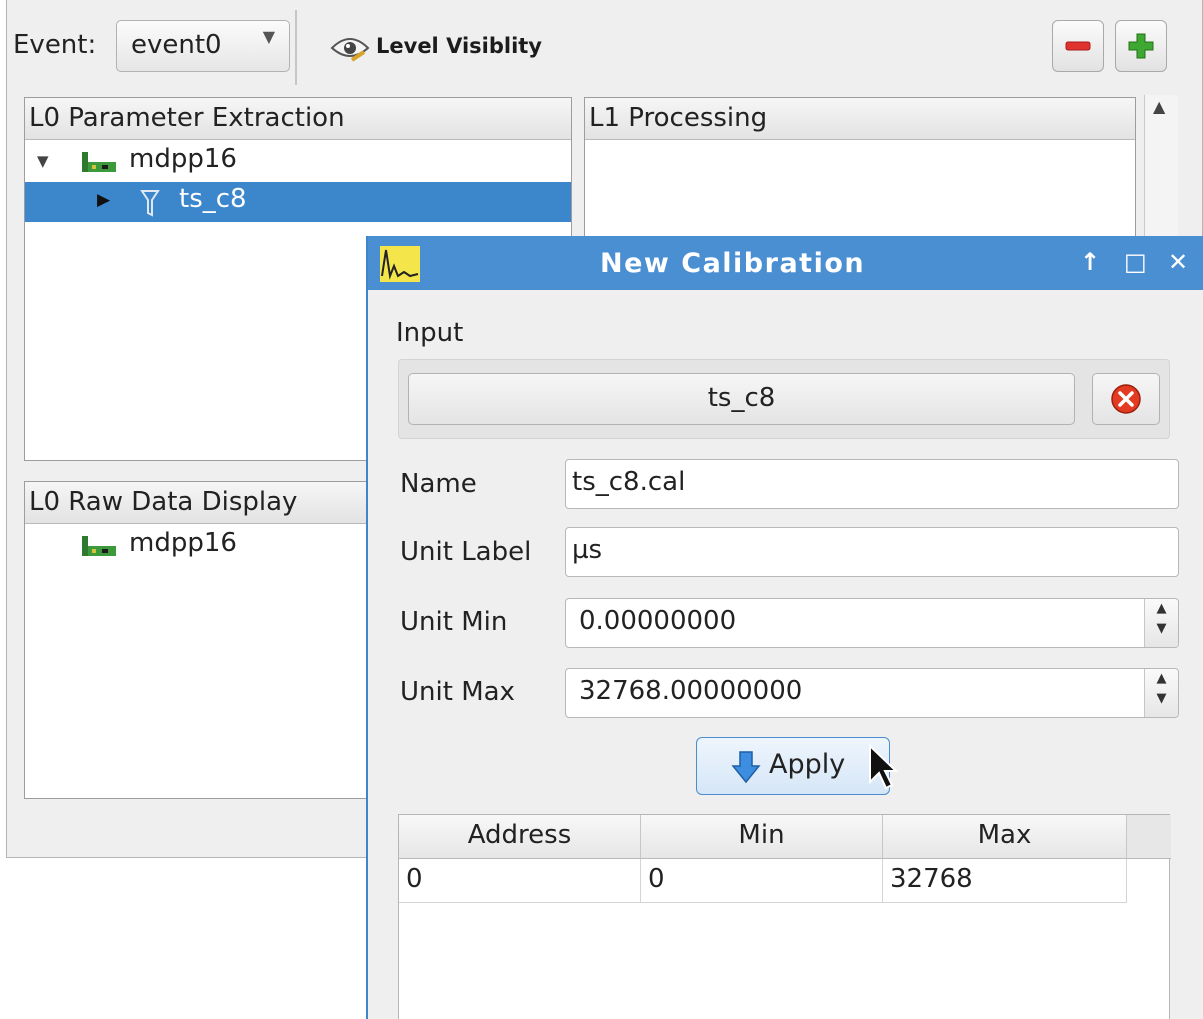 Image resolution: width=1203 pixels, height=1019 pixels. I want to click on tree-item-ts-c8: ▶ ts_c8, so click(298, 202).